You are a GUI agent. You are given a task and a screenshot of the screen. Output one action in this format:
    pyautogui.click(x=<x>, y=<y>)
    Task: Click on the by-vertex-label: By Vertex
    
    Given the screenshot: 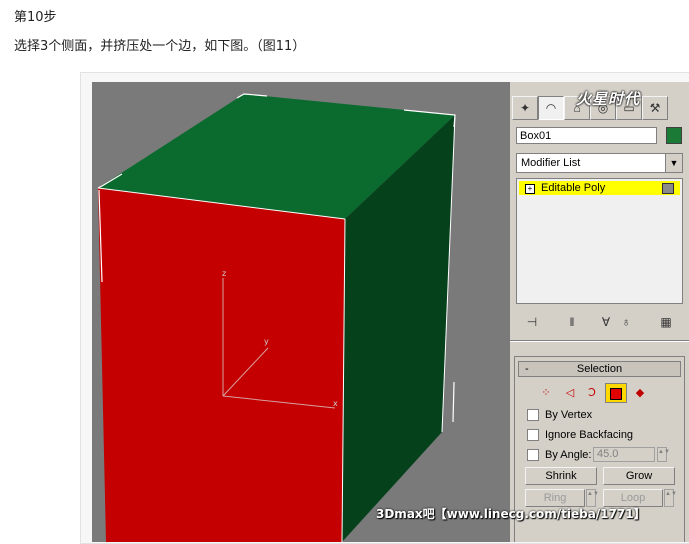 What is the action you would take?
    pyautogui.click(x=569, y=415)
    